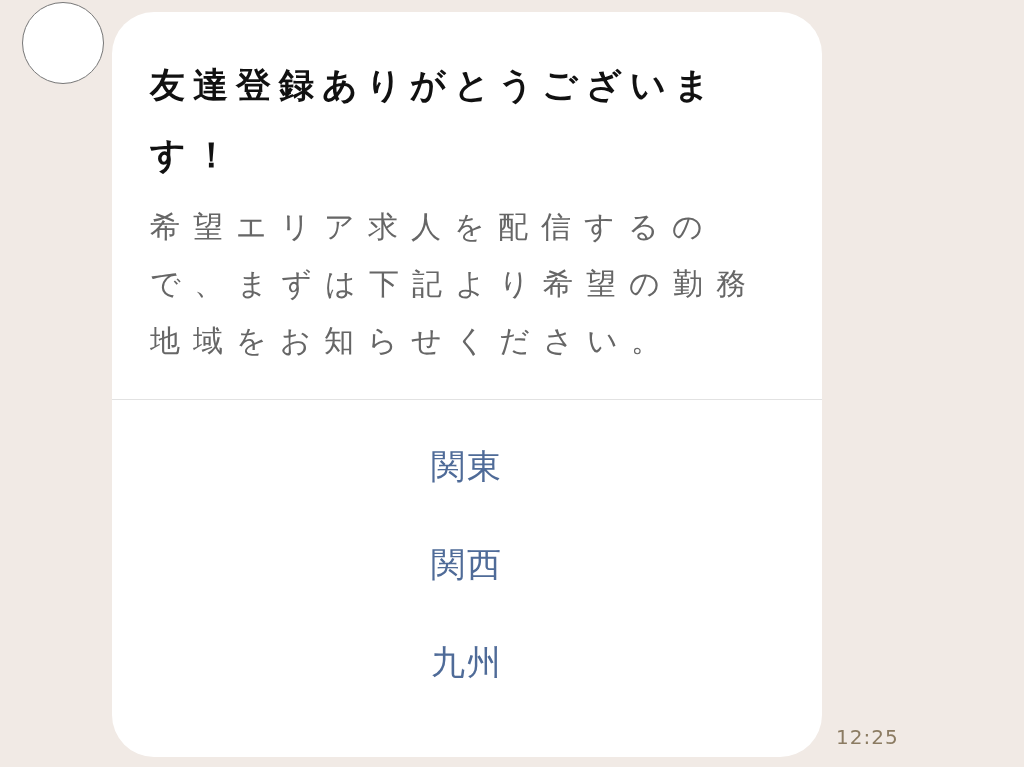 Image resolution: width=1024 pixels, height=767 pixels. What do you see at coordinates (467, 467) in the screenshot?
I see `region-option: 関東` at bounding box center [467, 467].